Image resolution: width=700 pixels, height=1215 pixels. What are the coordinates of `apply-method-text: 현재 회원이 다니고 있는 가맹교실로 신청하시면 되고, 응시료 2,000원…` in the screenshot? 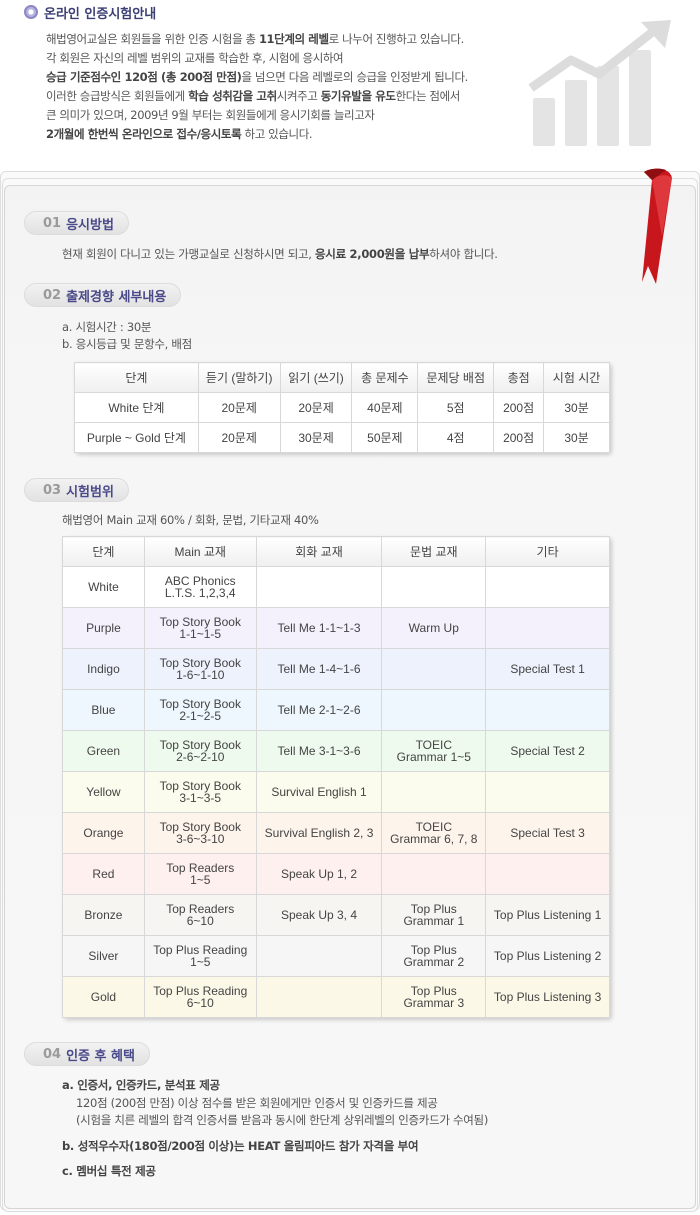 It's located at (280, 254).